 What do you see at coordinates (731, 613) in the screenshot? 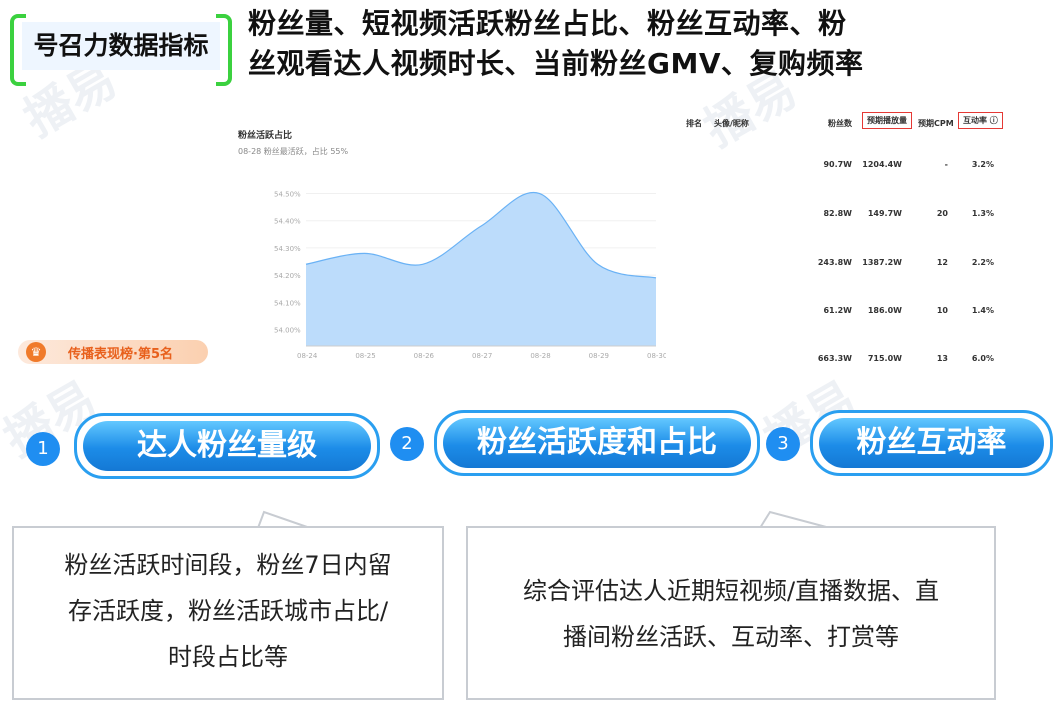
I see `note-right: 综合评估达人近期短视频/直播数据、直 播间粉丝活跃、互动率、打赏等` at bounding box center [731, 613].